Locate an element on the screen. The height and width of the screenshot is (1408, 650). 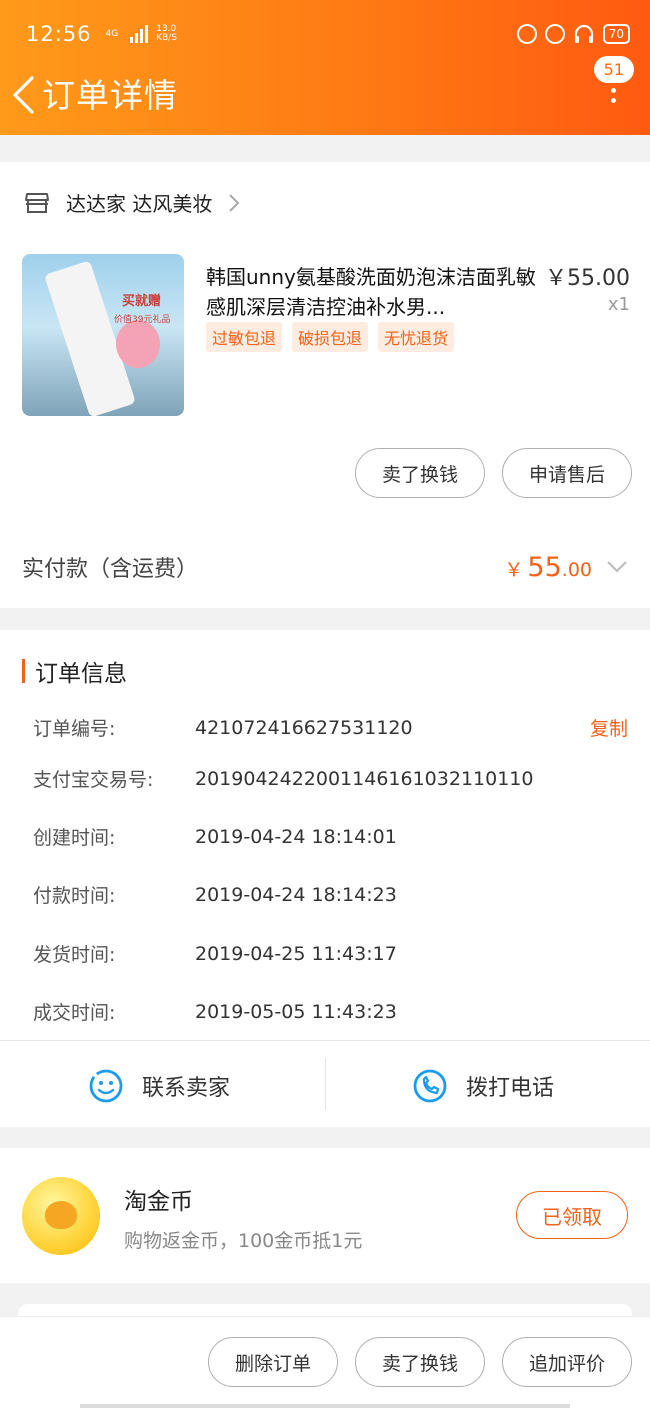
gold-coin-icon is located at coordinates (61, 1216).